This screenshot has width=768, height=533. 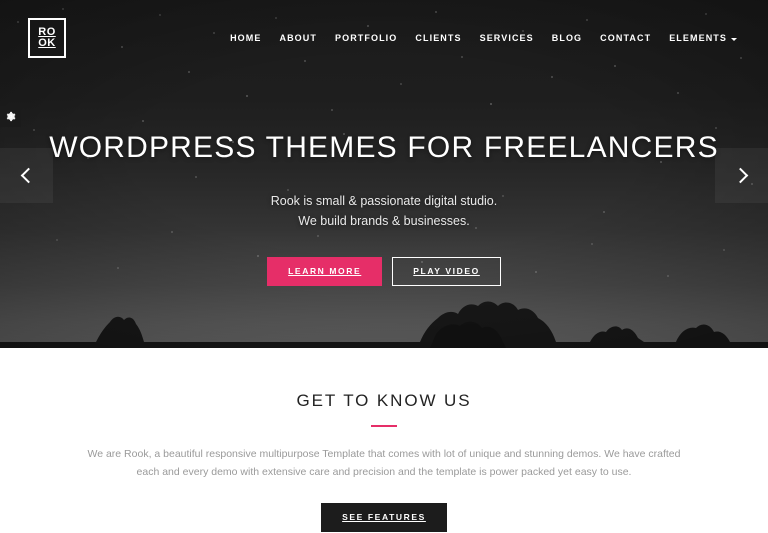 I want to click on logo-line-2: OK, so click(x=47, y=43).